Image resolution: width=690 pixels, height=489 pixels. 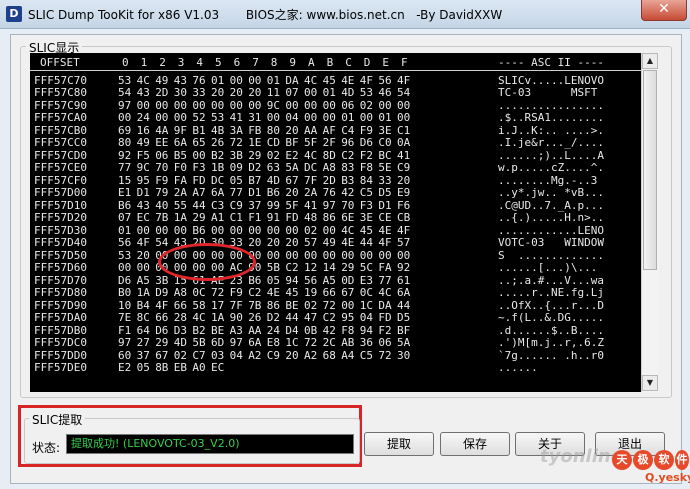 I want to click on hex-byte: 47, so click(x=311, y=318).